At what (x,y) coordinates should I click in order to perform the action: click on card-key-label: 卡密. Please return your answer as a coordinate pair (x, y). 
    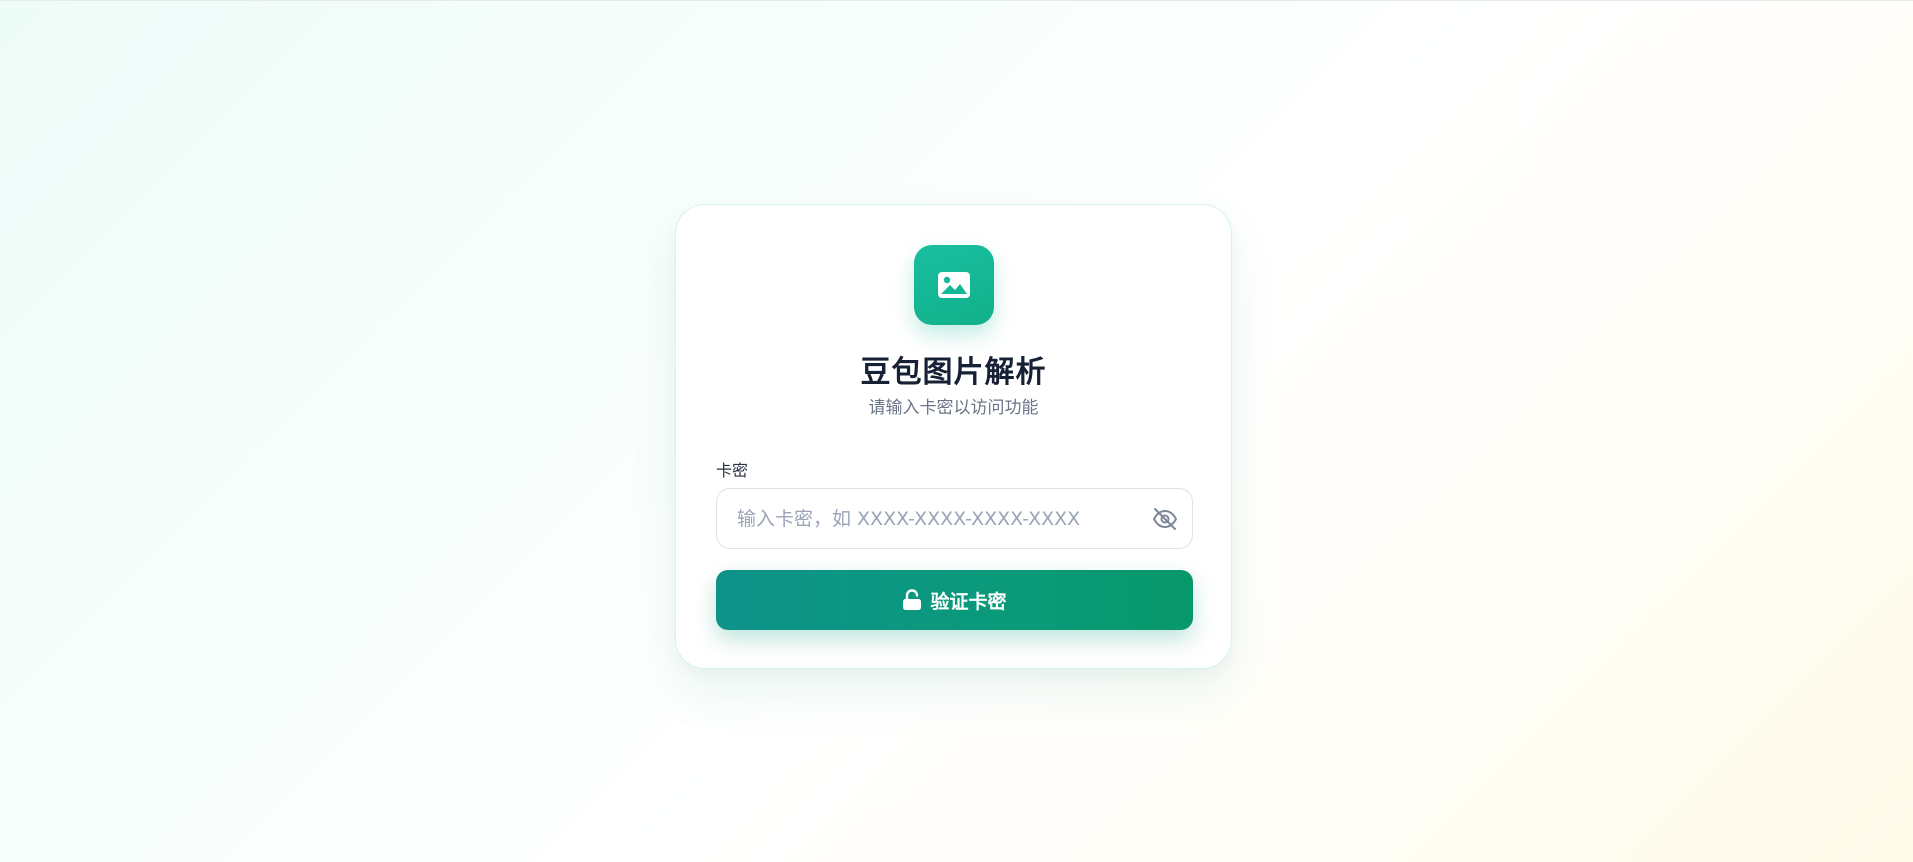
    Looking at the image, I should click on (732, 470).